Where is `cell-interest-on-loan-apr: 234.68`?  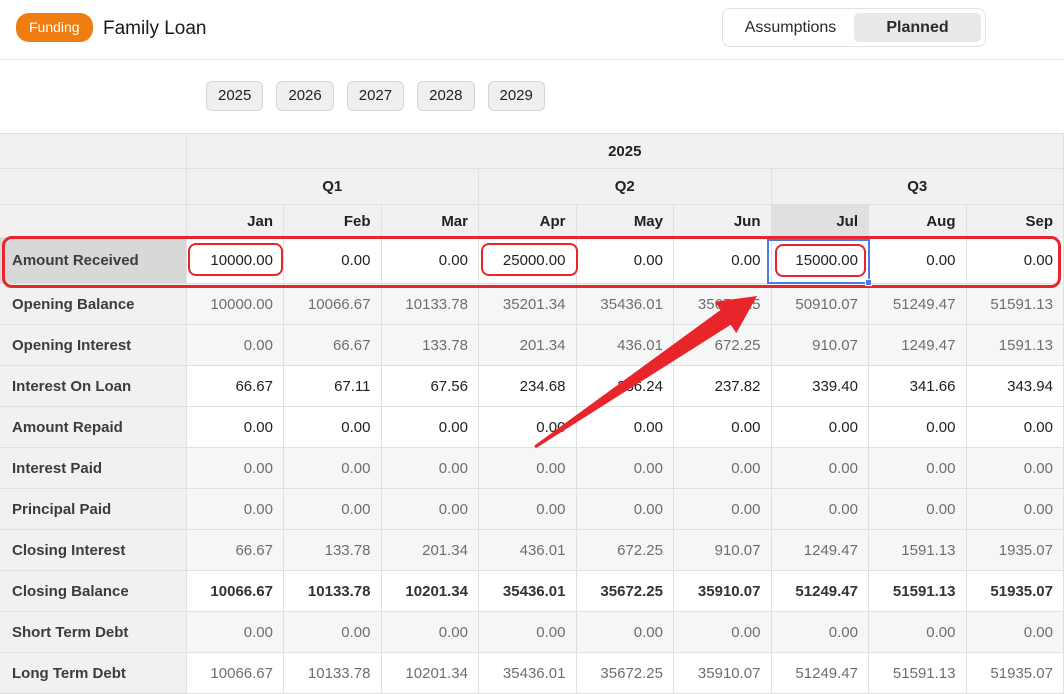 cell-interest-on-loan-apr: 234.68 is located at coordinates (527, 386).